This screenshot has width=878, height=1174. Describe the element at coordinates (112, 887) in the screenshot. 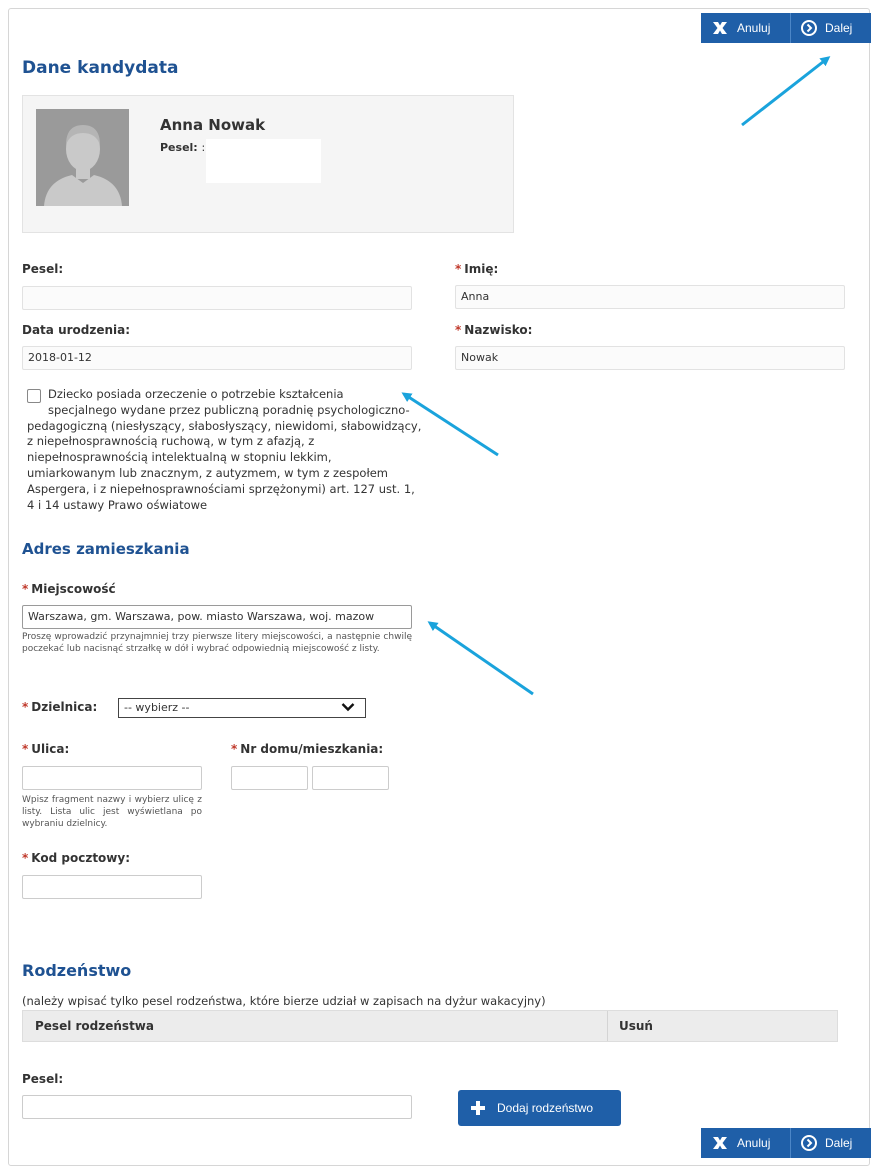

I see `postal-code-input` at that location.